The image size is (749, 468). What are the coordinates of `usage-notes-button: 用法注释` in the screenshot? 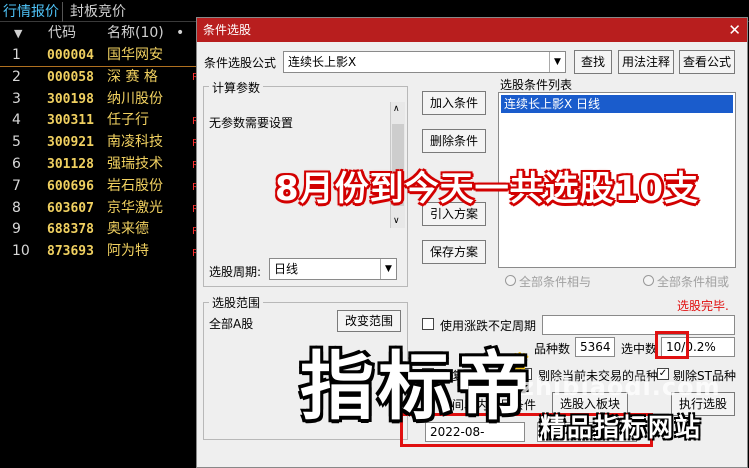 It's located at (646, 62).